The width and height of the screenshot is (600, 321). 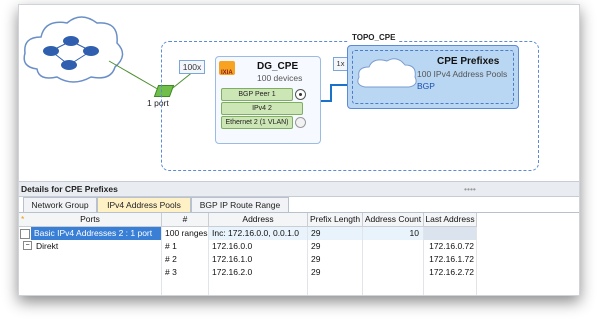 What do you see at coordinates (25, 234) in the screenshot?
I see `collapse-toggle-icon` at bounding box center [25, 234].